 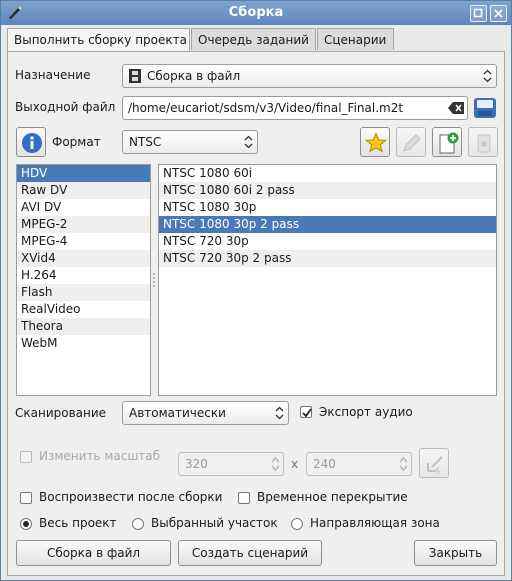 I want to click on favorite-button, so click(x=375, y=142).